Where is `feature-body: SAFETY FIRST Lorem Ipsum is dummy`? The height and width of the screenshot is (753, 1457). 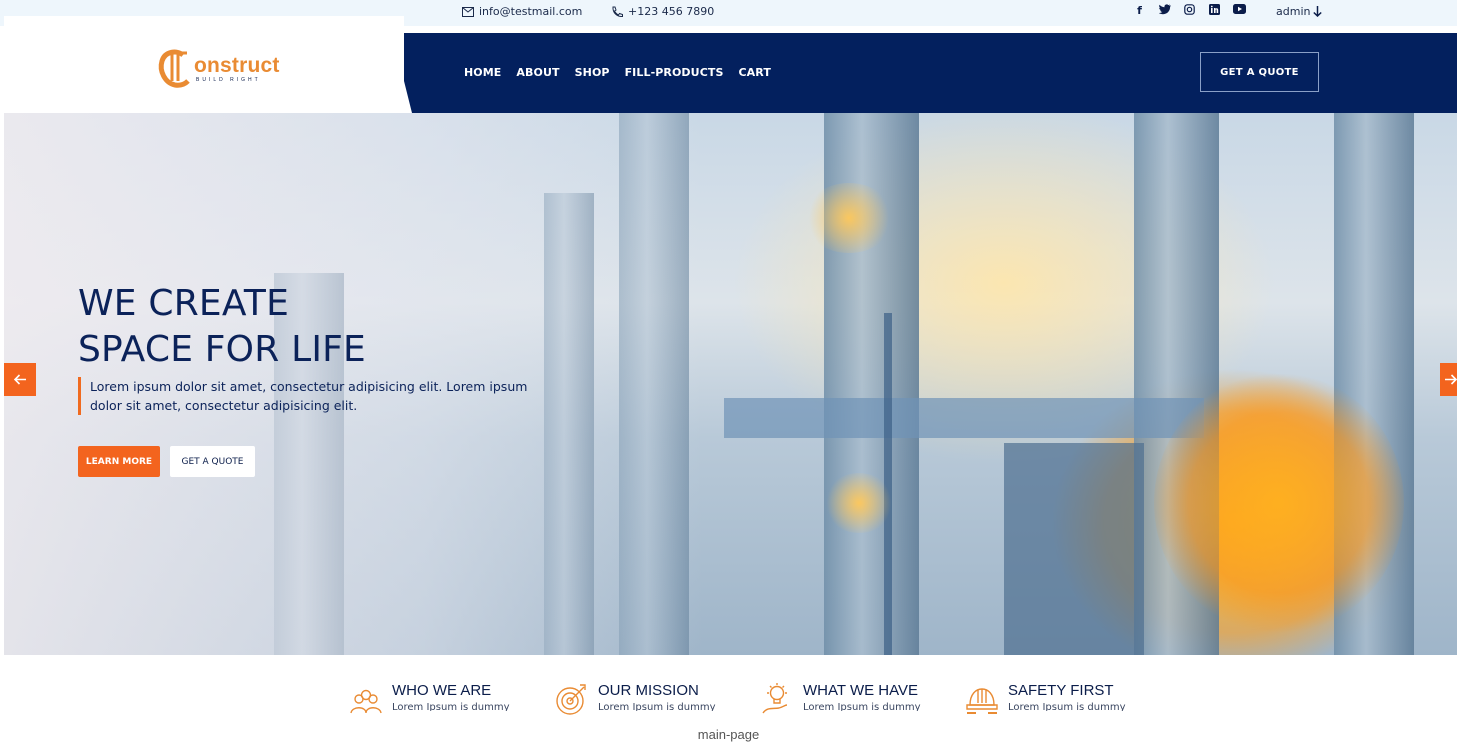
feature-body: SAFETY FIRST Lorem Ipsum is dummy is located at coordinates (1067, 699).